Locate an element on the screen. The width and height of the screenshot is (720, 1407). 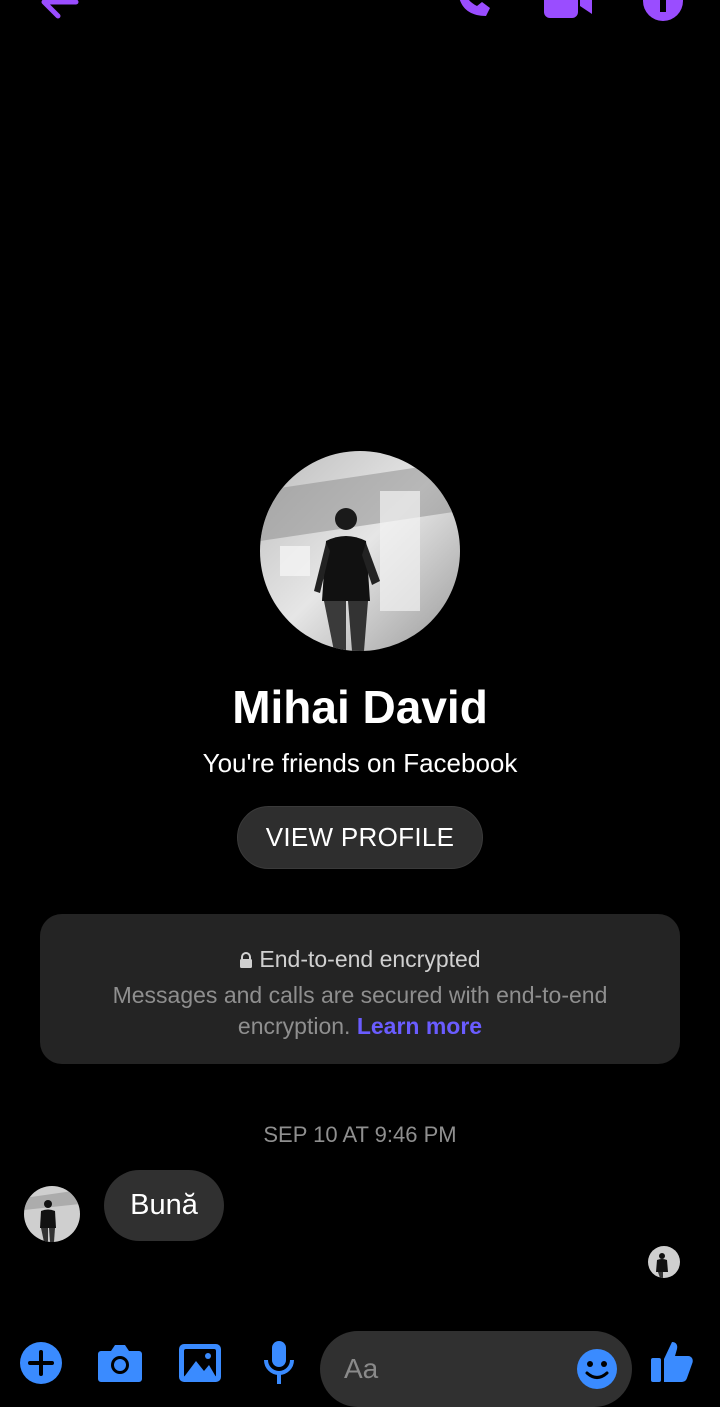
message-bubble: Bună is located at coordinates (164, 1205).